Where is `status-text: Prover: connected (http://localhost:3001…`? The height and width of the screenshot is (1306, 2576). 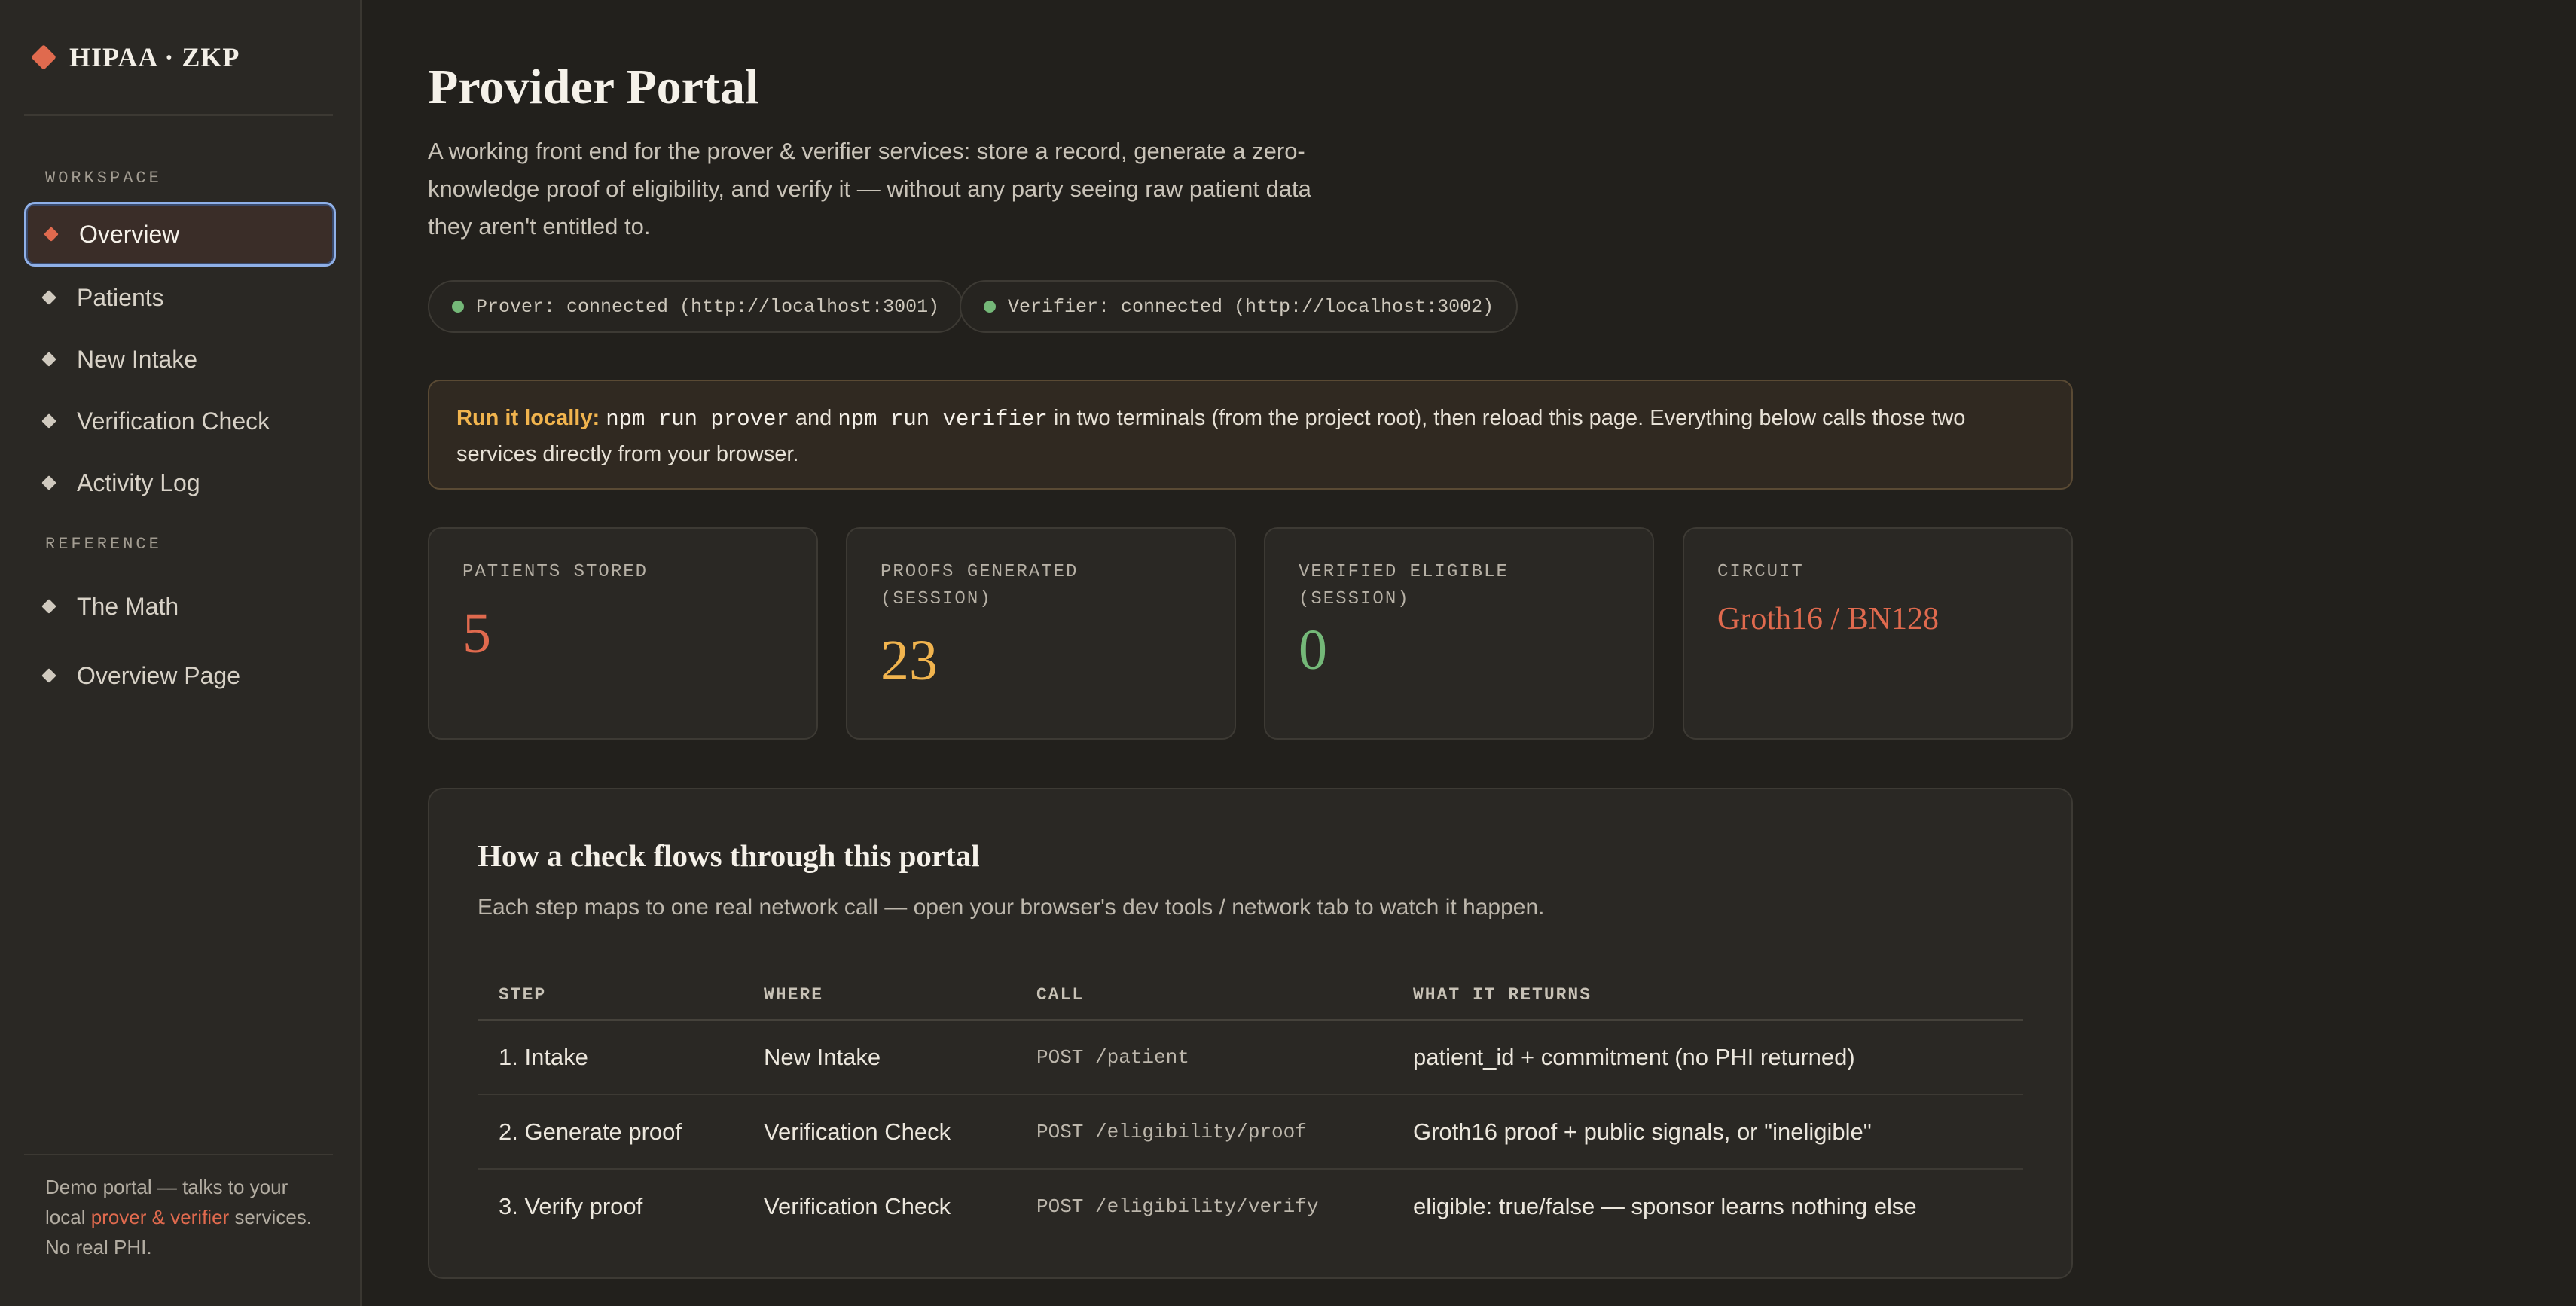 status-text: Prover: connected (http://localhost:3001… is located at coordinates (708, 306).